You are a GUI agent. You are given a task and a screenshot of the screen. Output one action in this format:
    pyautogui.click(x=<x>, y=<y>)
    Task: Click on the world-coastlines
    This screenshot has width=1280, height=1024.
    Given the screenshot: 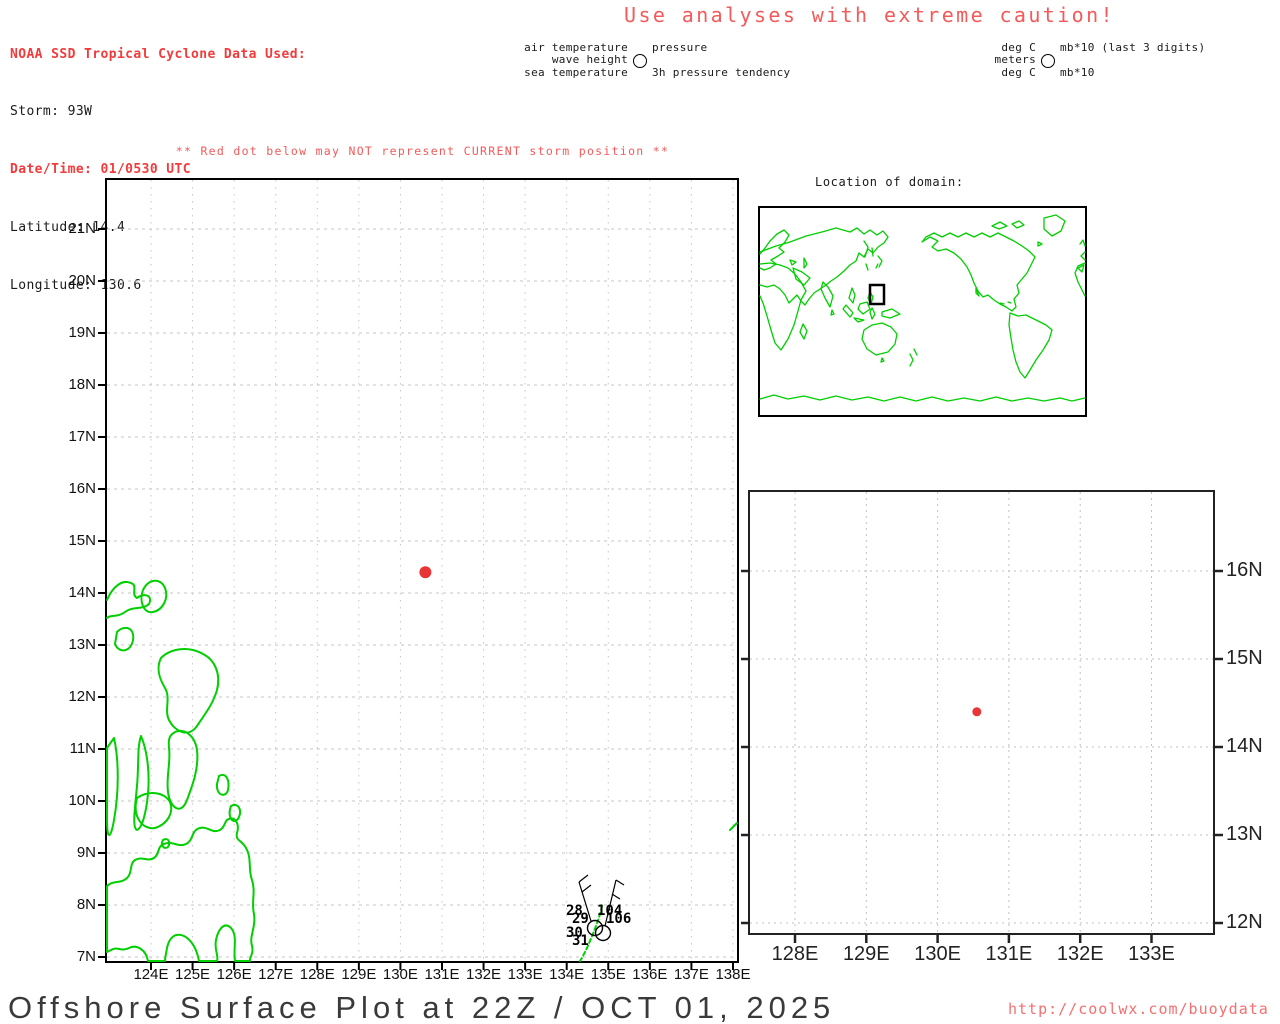 What is the action you would take?
    pyautogui.click(x=922, y=308)
    